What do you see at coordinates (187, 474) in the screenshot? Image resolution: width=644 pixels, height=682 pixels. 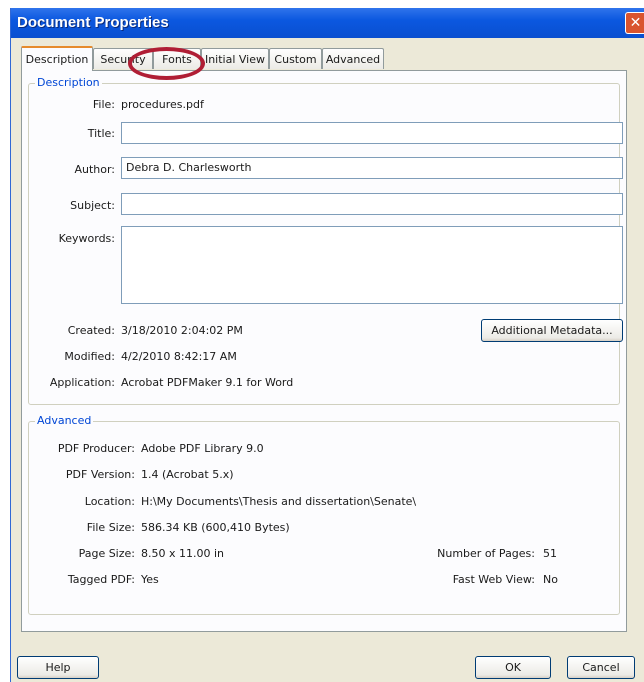 I see `pdf-version-value: 1.4 (Acrobat 5.x)` at bounding box center [187, 474].